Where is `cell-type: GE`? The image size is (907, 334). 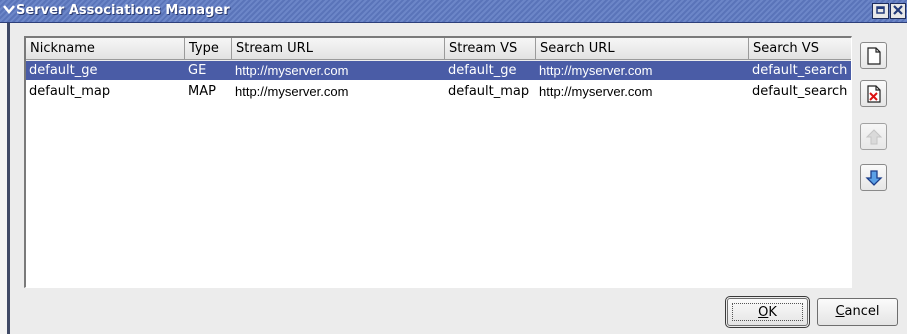
cell-type: GE is located at coordinates (197, 70).